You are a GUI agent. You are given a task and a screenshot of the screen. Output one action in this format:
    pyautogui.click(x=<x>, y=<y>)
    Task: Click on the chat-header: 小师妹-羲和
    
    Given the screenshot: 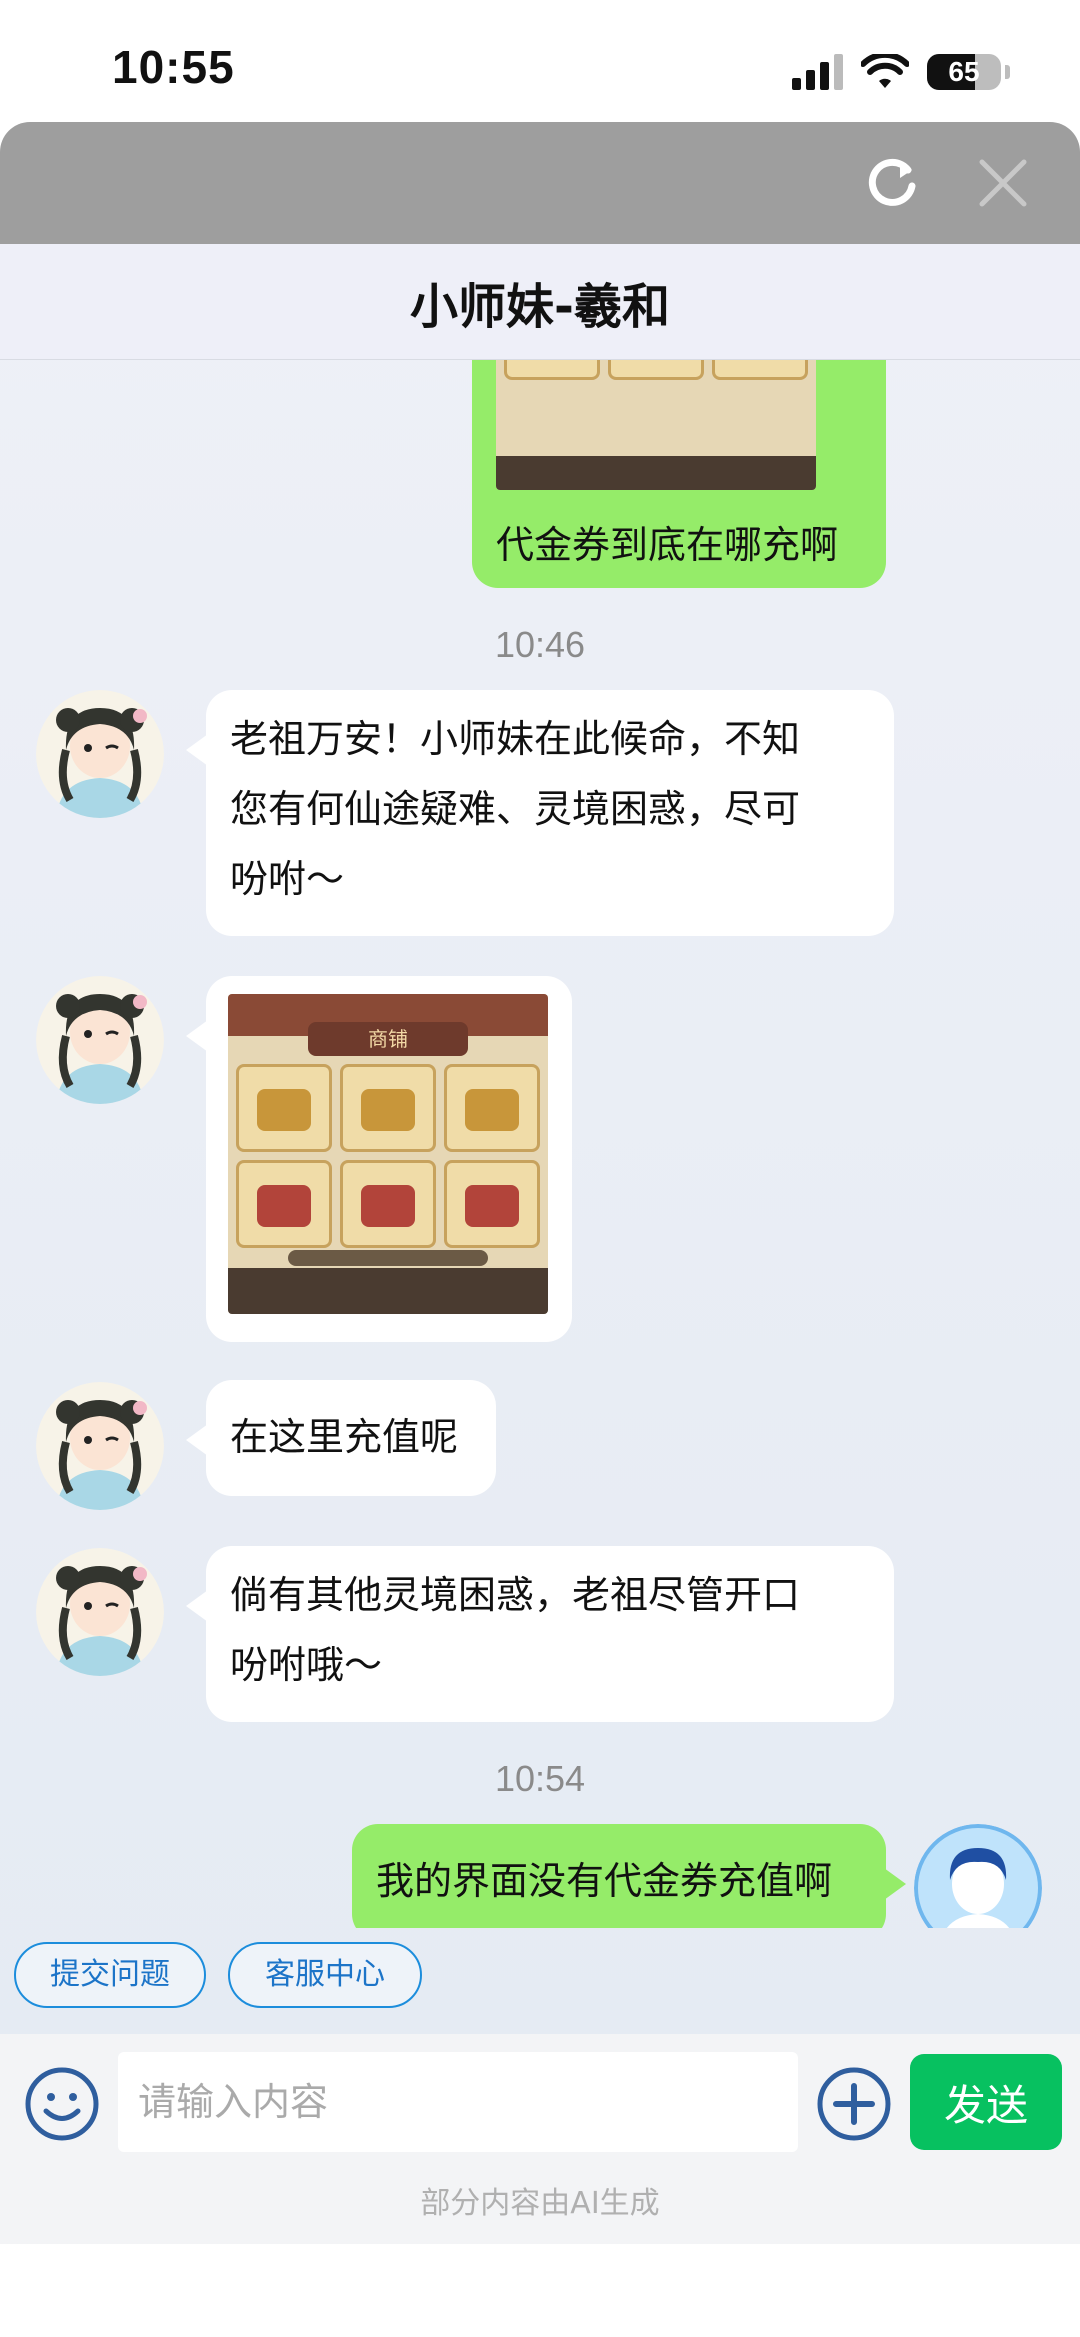 What is the action you would take?
    pyautogui.click(x=540, y=302)
    